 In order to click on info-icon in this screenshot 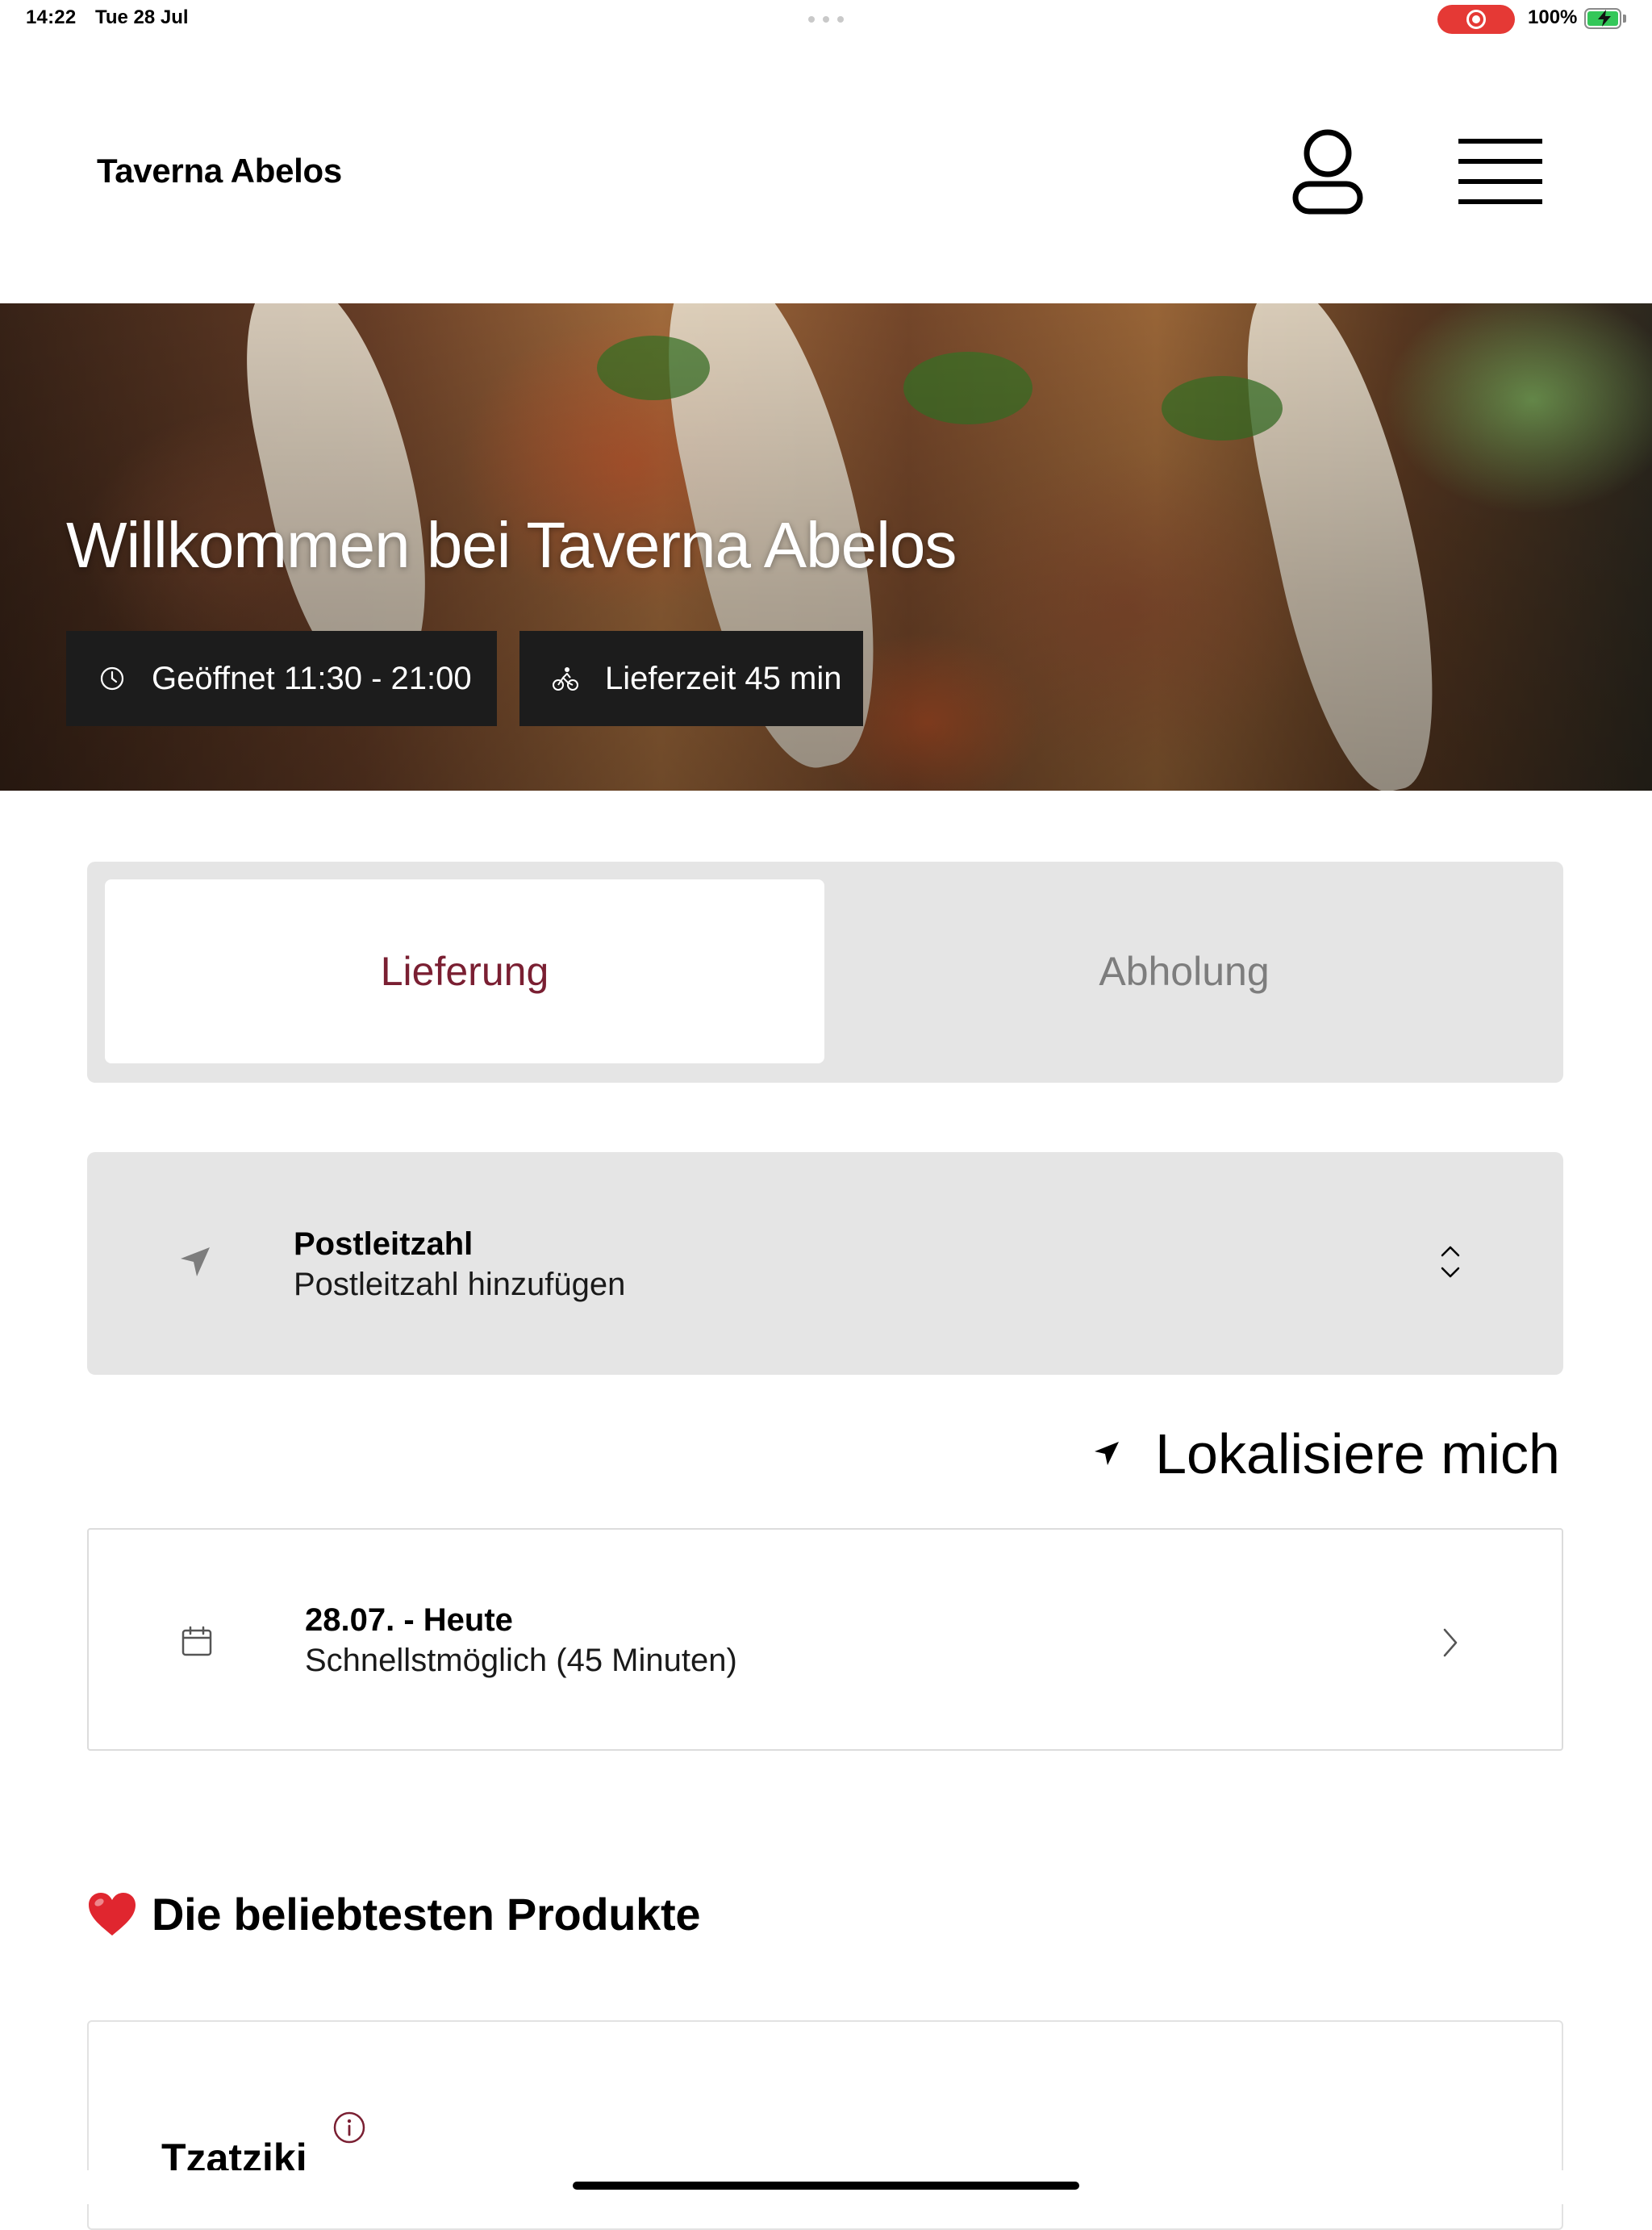, I will do `click(349, 2127)`.